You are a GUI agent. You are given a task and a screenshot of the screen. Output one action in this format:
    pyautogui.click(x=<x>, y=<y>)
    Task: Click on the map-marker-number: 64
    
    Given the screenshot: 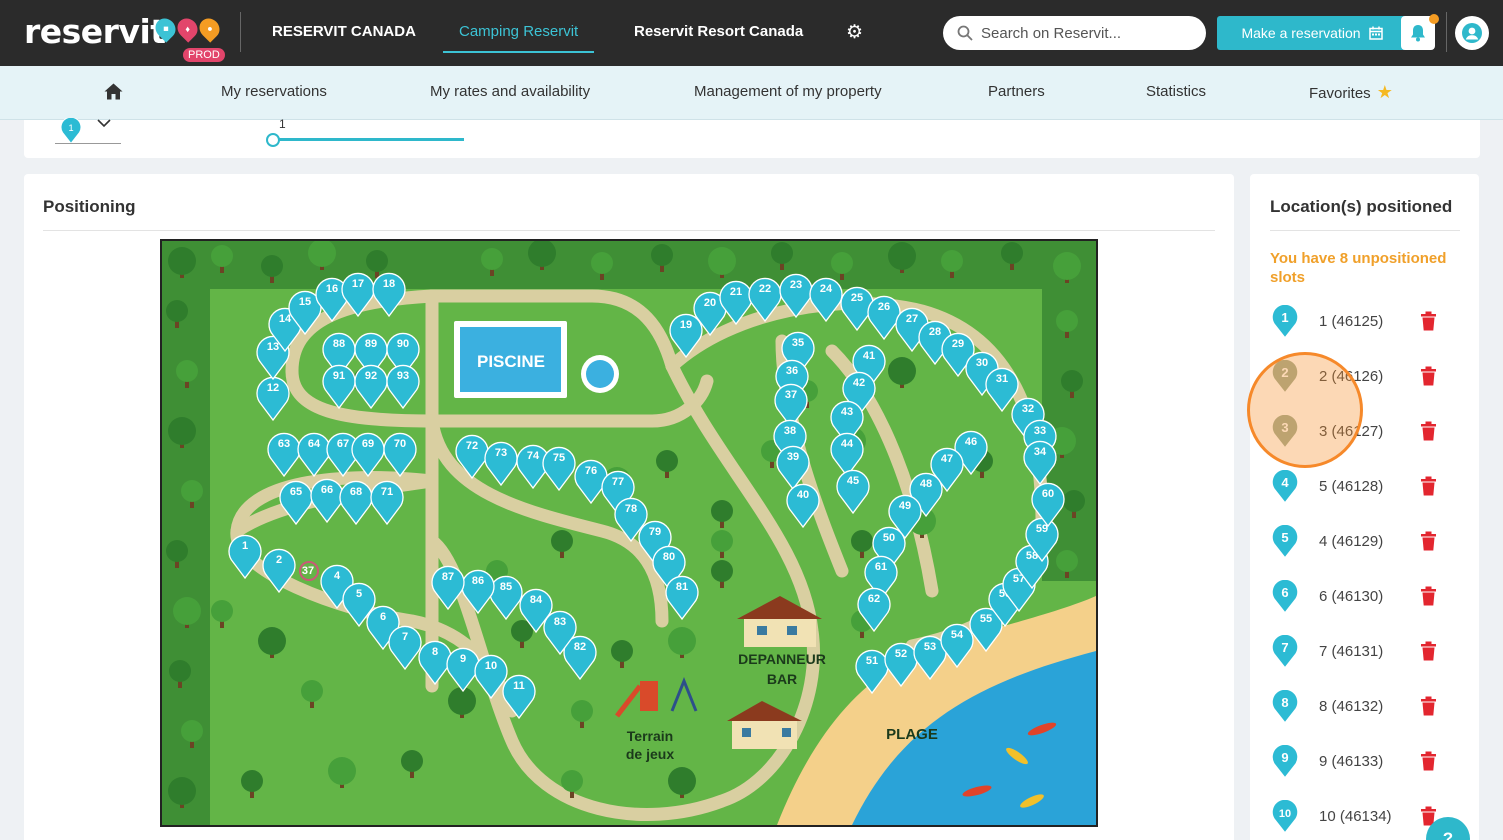 What is the action you would take?
    pyautogui.click(x=314, y=444)
    